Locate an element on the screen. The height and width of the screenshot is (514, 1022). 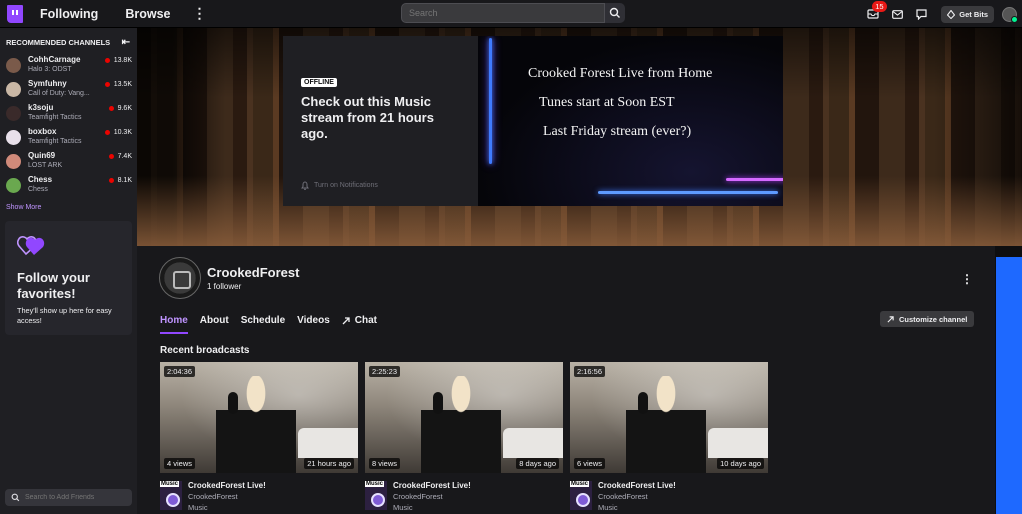
sidebar-channel-item: k3soju Teamfight Tactics 9.6K is located at coordinates (68, 115).